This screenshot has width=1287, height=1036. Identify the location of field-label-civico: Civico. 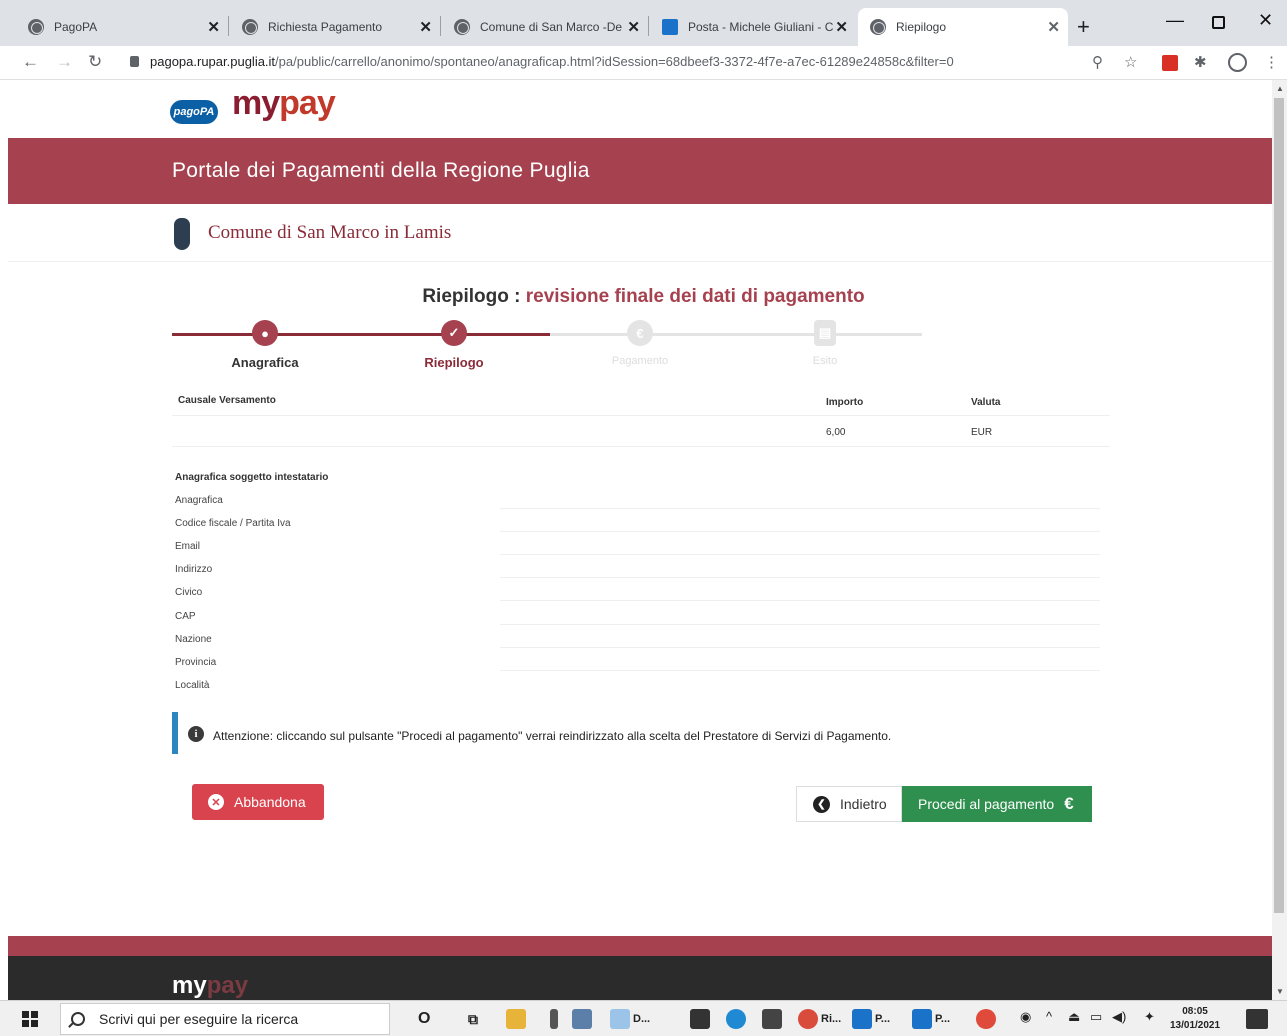
(189, 592).